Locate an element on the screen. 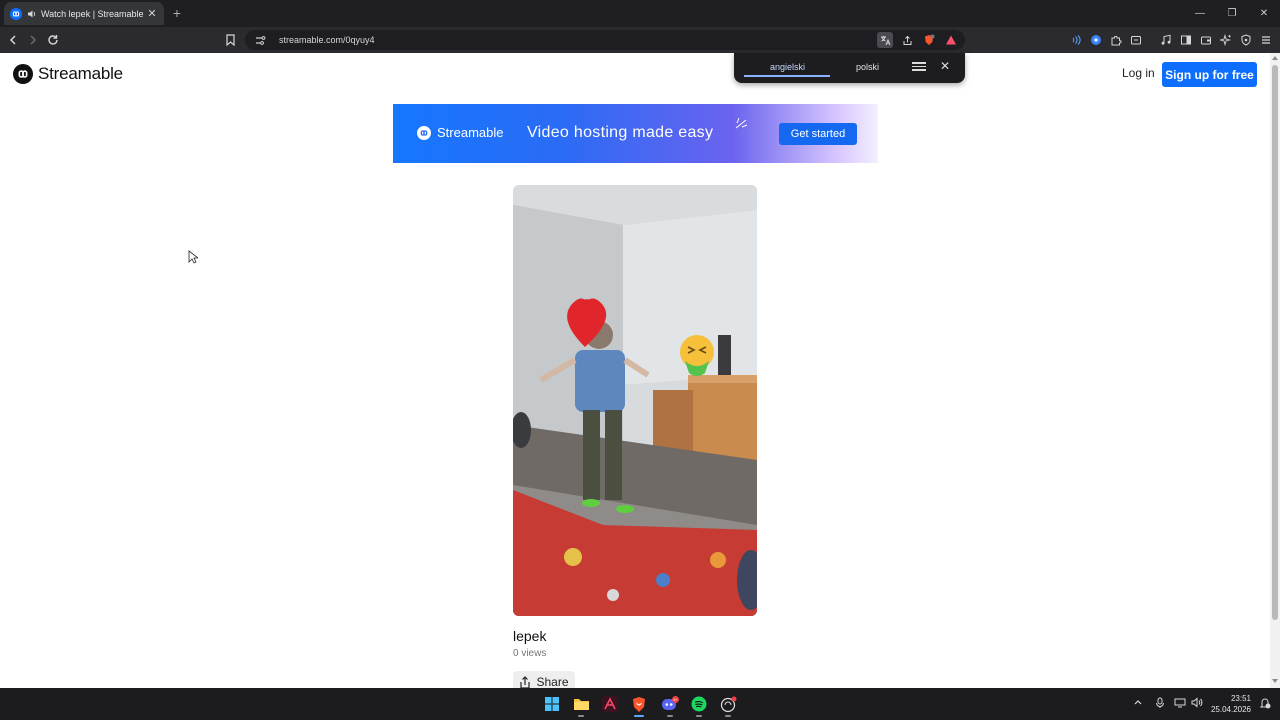 The width and height of the screenshot is (1280, 720). sparkle-icon is located at coordinates (741, 123).